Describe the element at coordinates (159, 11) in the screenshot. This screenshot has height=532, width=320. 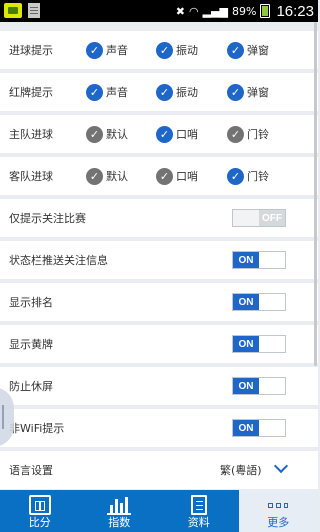
I see `status-bar: ✖ ◠ ▂▄▆ 89% 16:23` at that location.